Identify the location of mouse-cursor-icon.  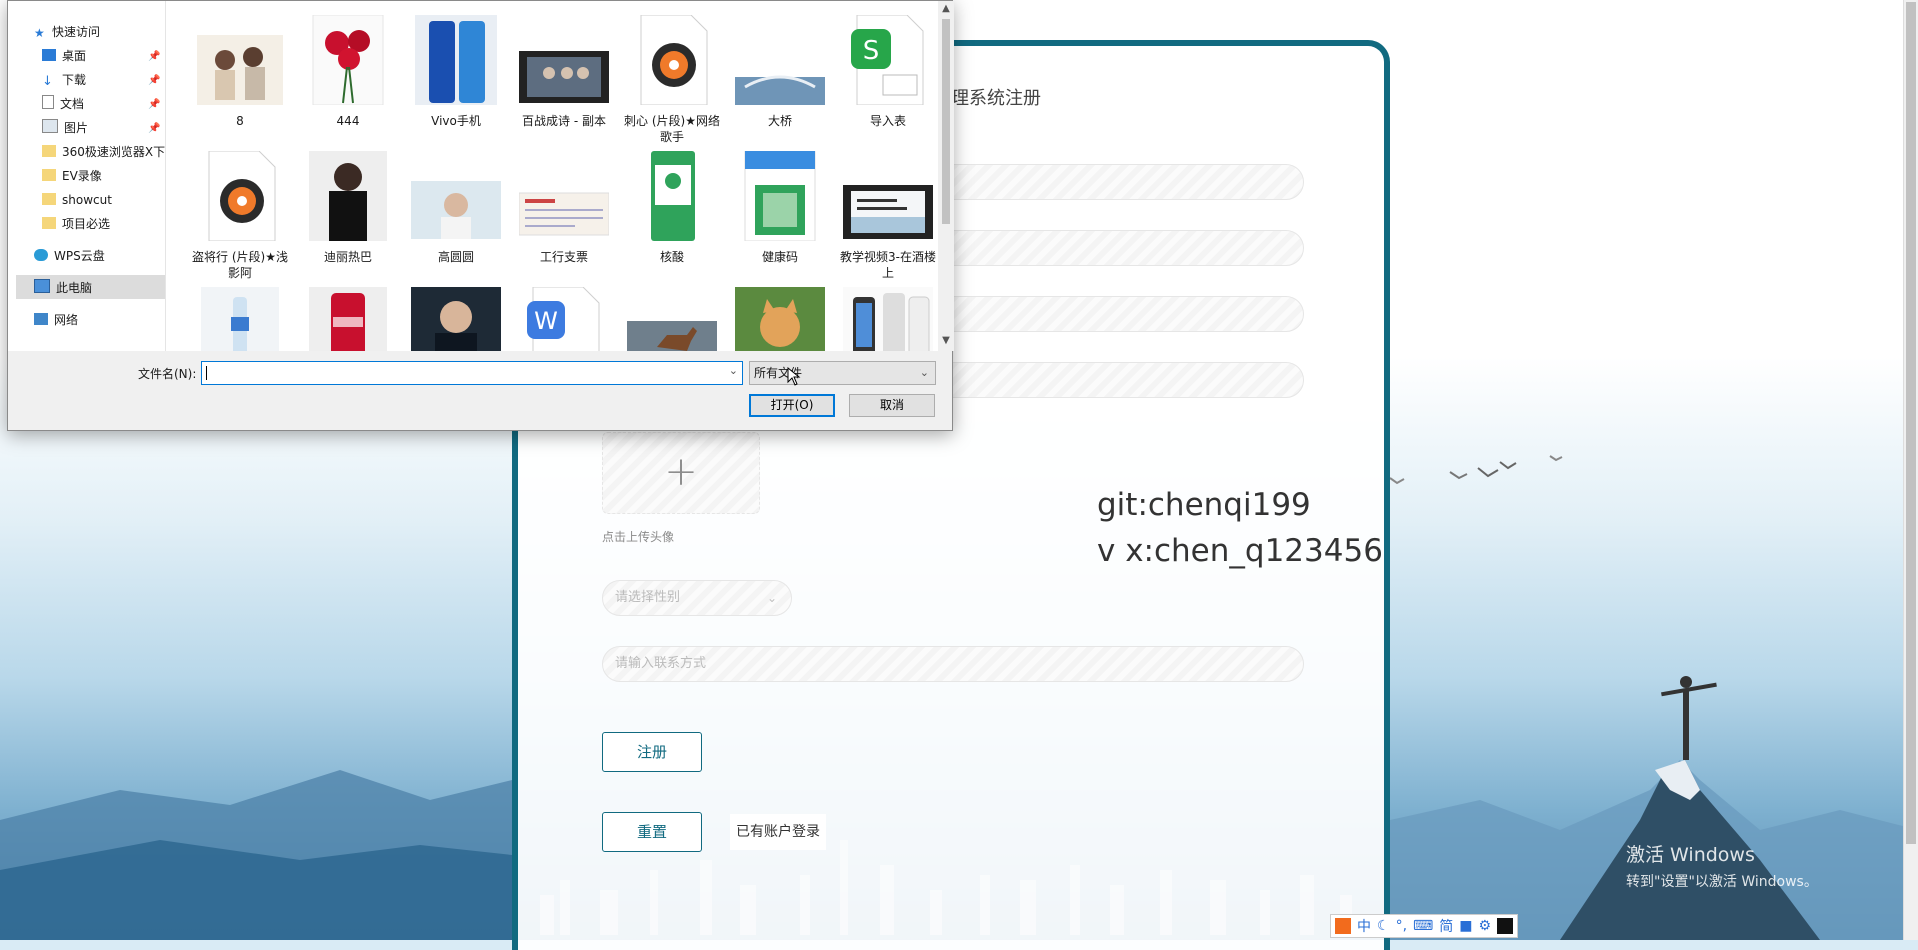
(794, 376).